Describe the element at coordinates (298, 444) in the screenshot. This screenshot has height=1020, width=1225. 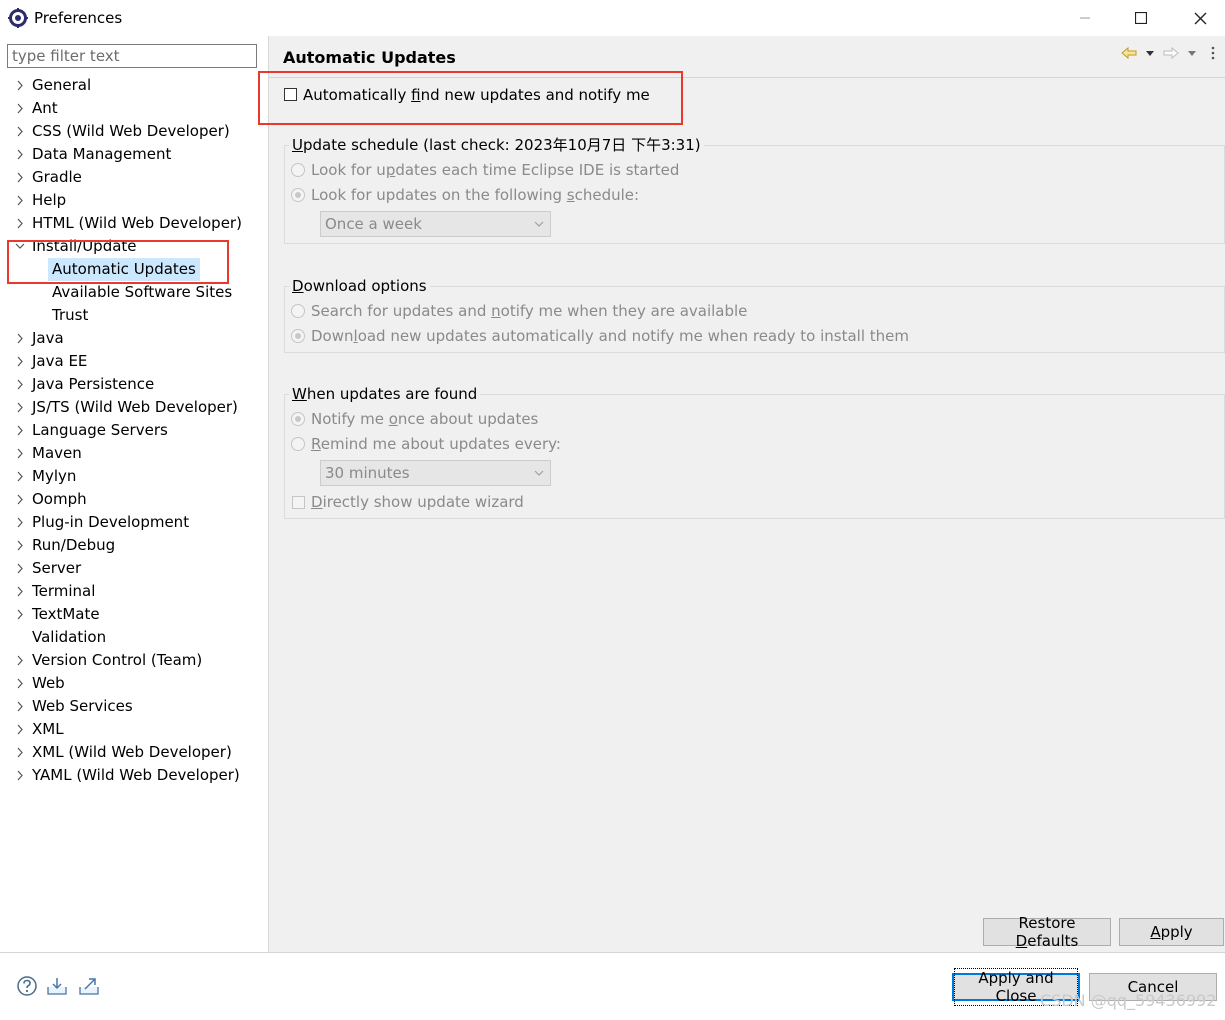
I see `remind-radio` at that location.